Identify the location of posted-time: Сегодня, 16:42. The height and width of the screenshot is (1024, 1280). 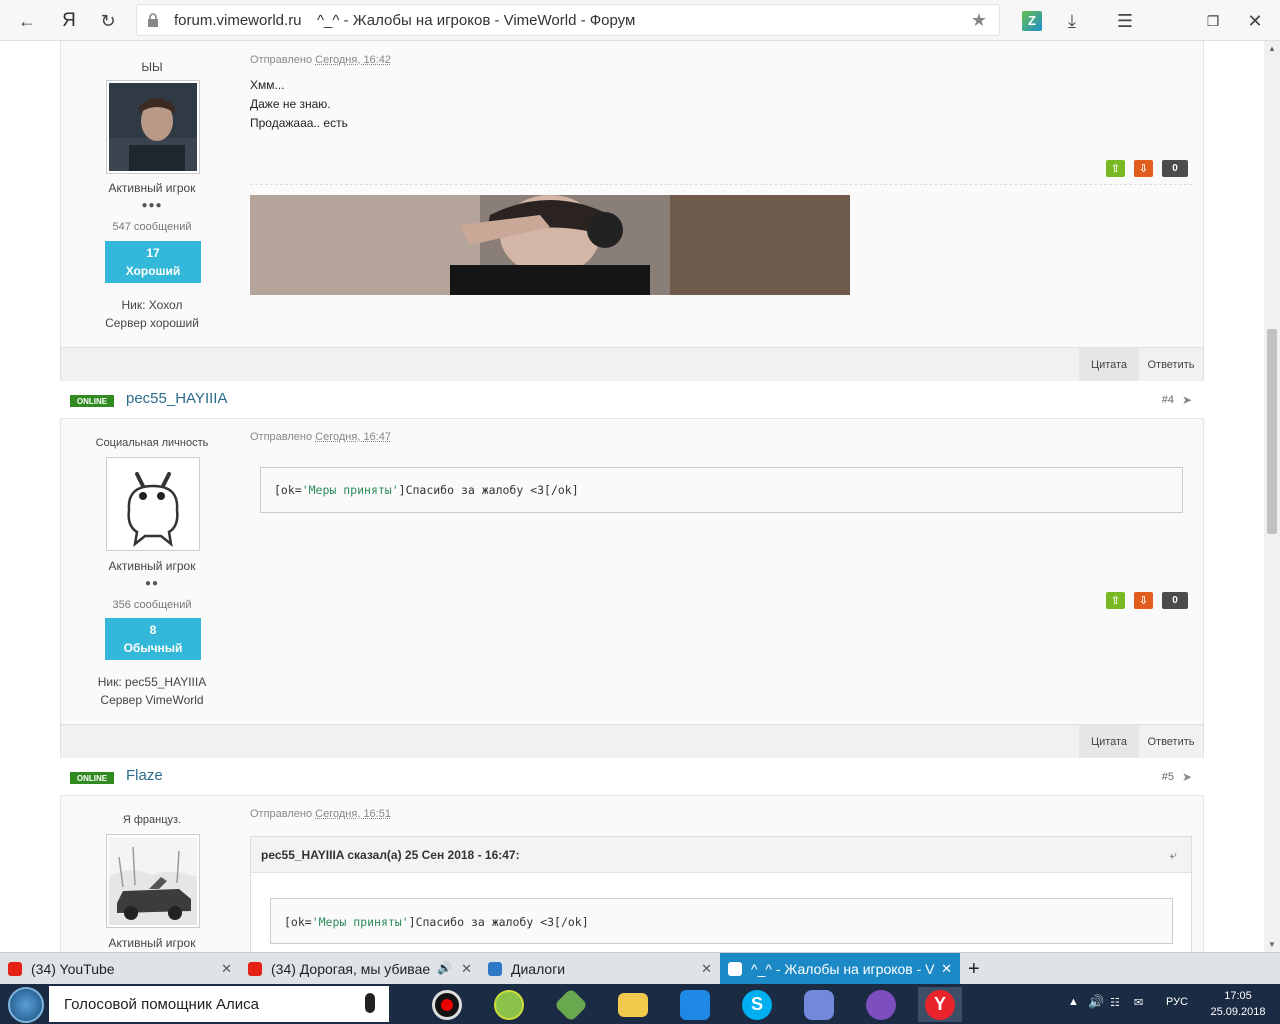
(353, 60).